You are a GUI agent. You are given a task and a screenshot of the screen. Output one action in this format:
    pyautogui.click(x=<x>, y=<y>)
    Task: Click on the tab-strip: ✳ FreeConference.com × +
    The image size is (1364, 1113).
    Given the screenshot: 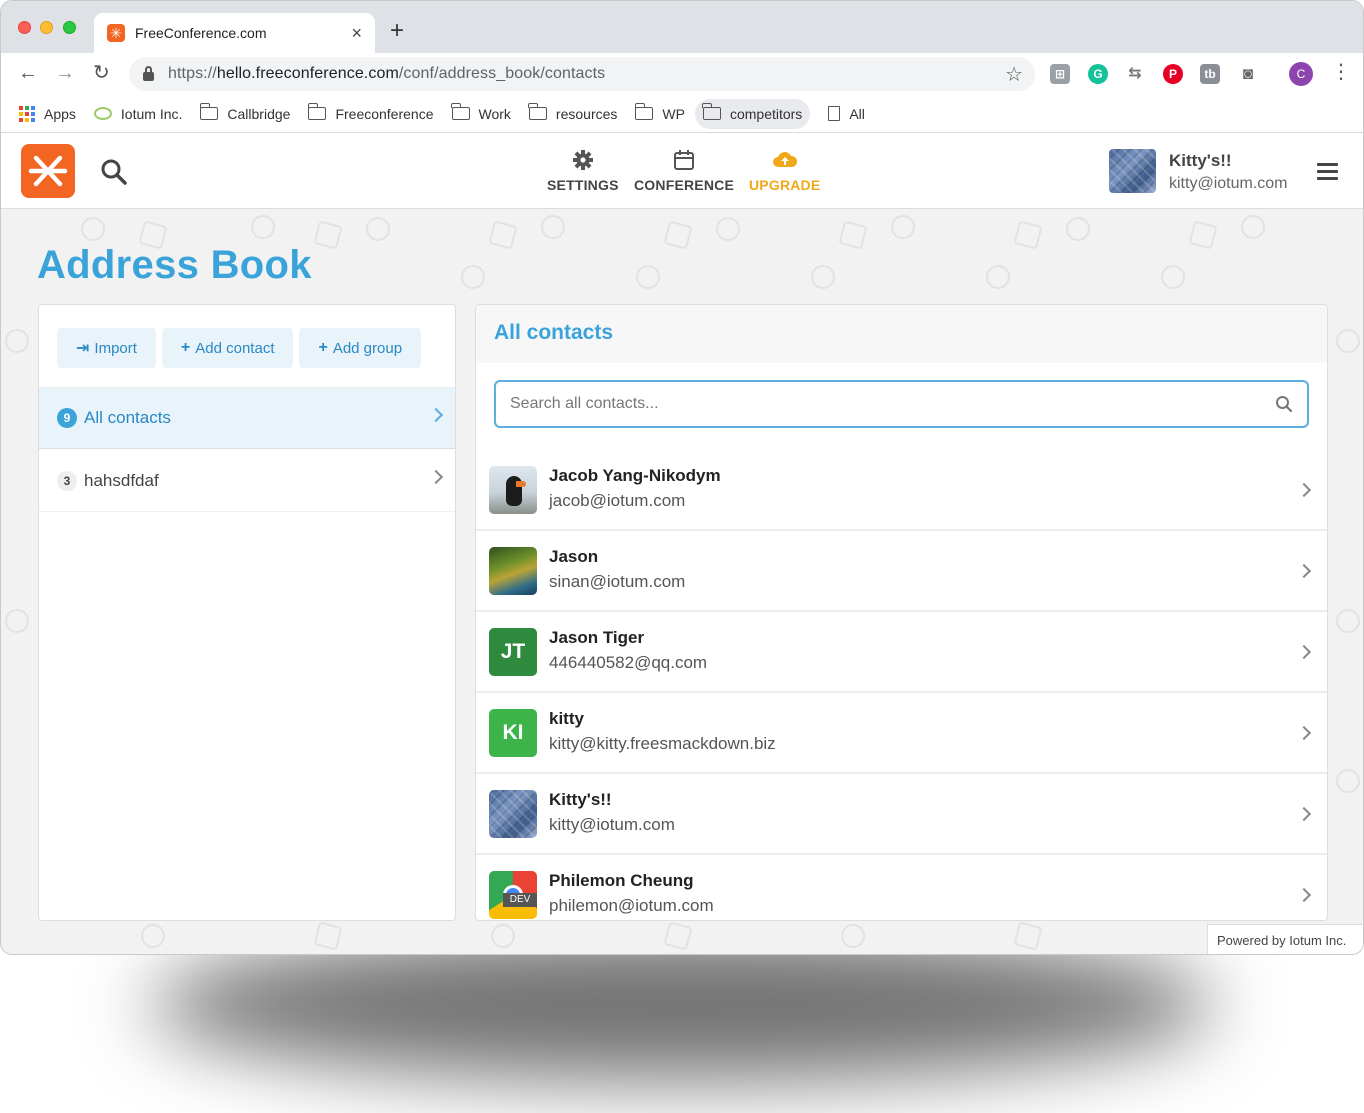 What is the action you would take?
    pyautogui.click(x=682, y=27)
    